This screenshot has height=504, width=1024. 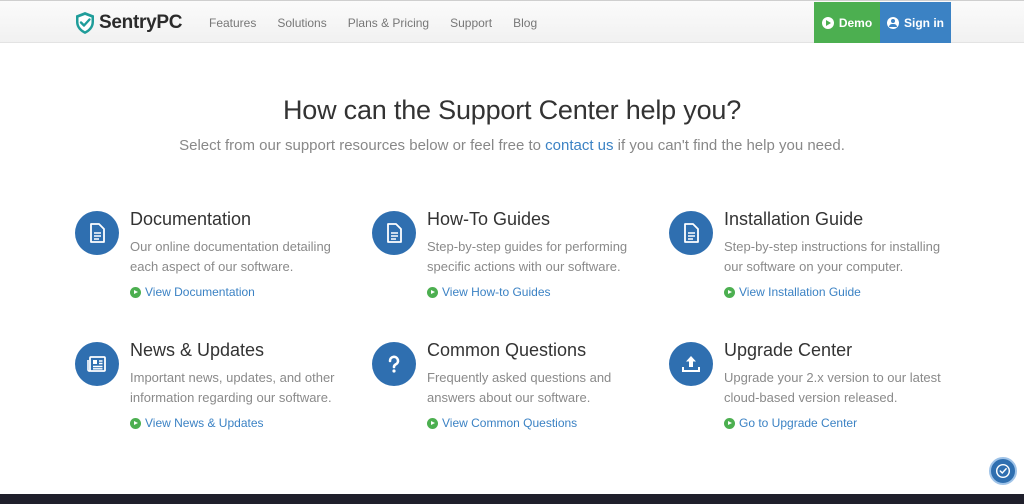 I want to click on upload-icon, so click(x=691, y=364).